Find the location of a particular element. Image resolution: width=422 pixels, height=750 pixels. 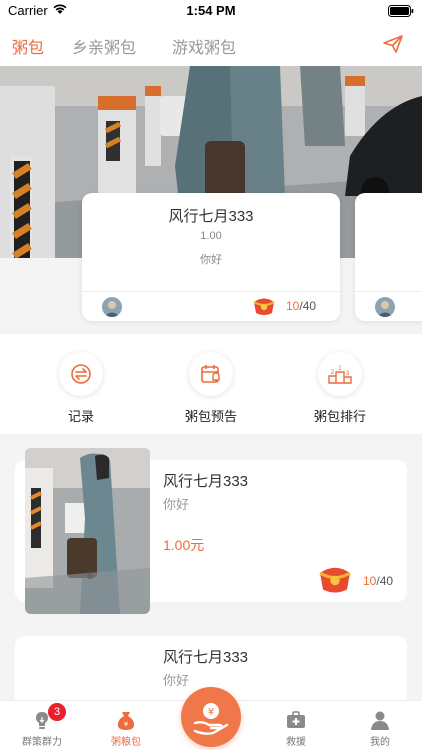

featured-card: 风行七月333 1.00 你好 10/40 is located at coordinates (211, 257).